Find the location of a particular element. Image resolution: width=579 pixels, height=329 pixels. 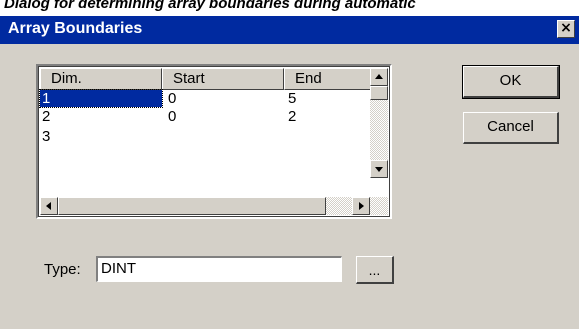

cell-end-row1: 5 is located at coordinates (328, 98).